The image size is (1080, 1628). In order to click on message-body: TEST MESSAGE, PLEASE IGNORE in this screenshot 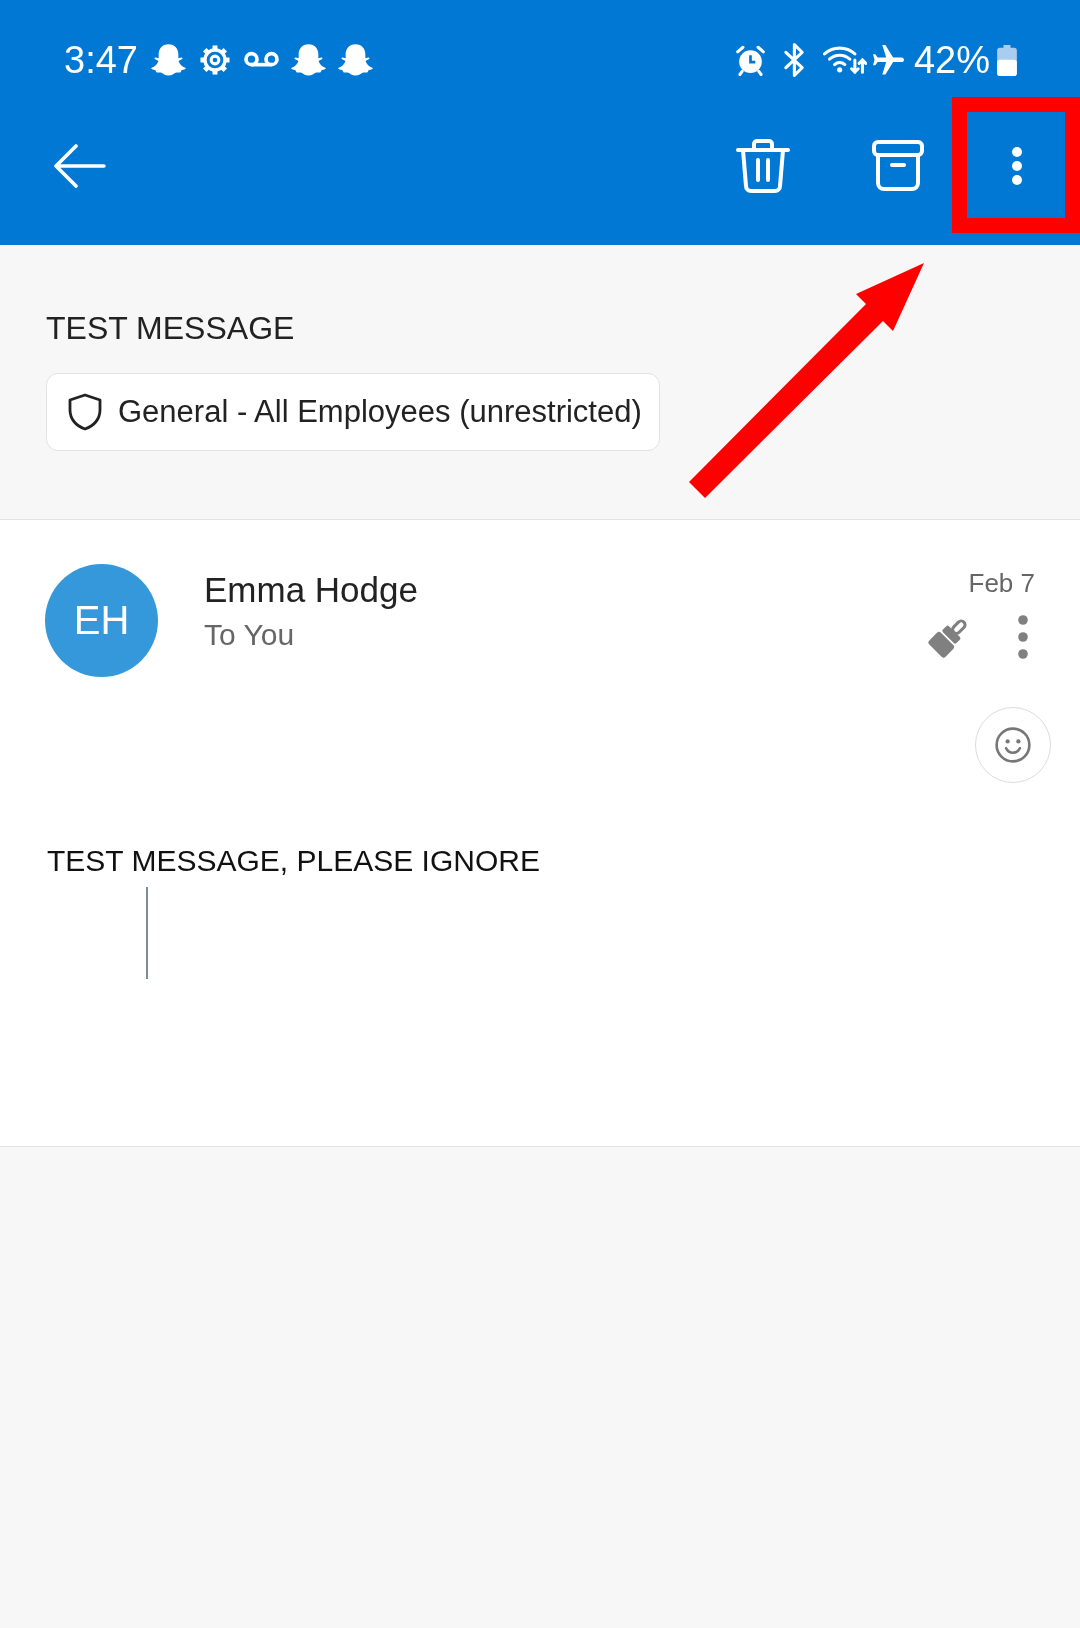, I will do `click(294, 861)`.